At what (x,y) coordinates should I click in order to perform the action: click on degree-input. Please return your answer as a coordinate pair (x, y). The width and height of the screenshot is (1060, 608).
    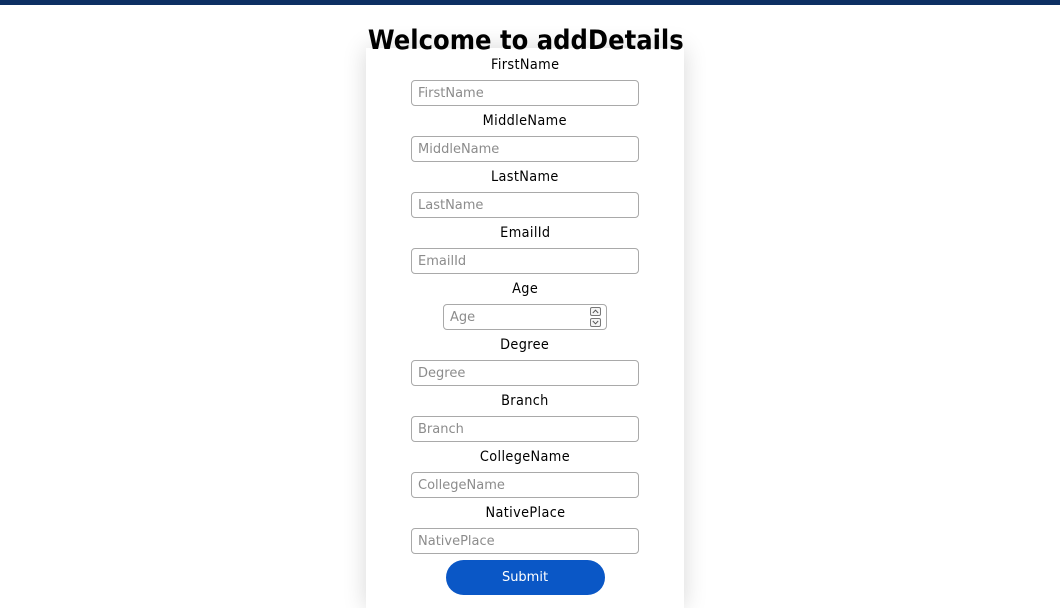
    Looking at the image, I should click on (525, 373).